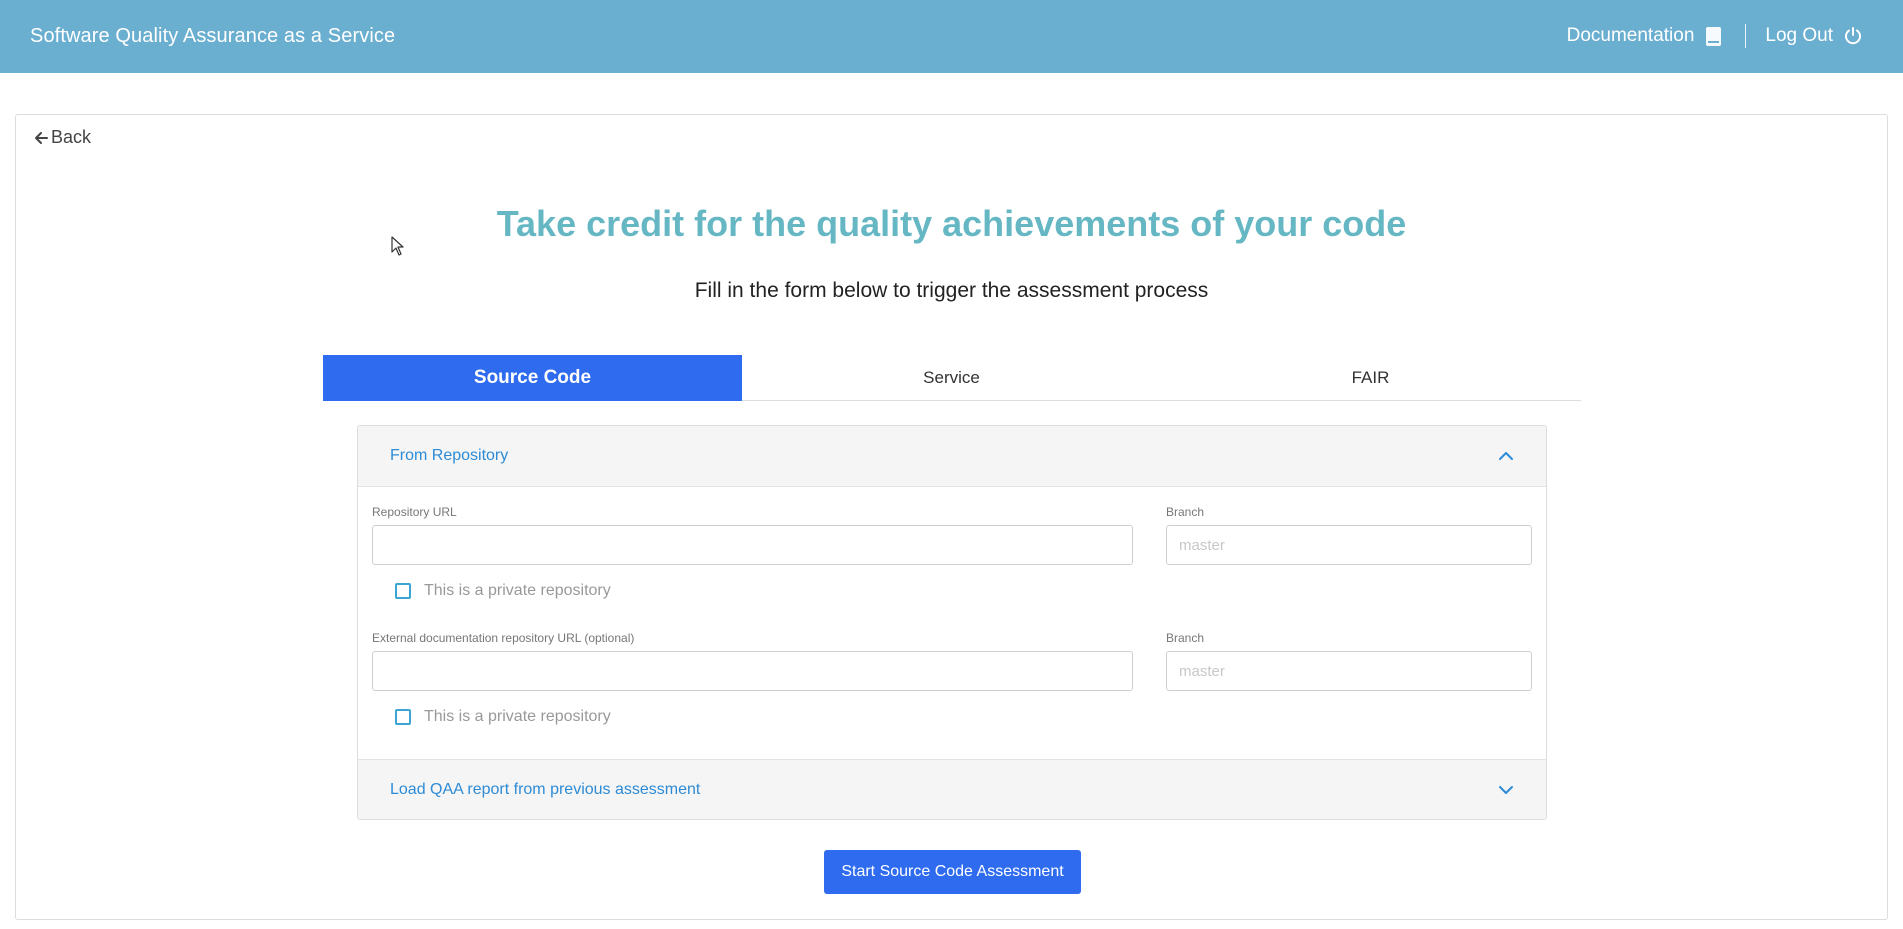 The image size is (1903, 929). What do you see at coordinates (1185, 512) in the screenshot?
I see `branch-label: Branch` at bounding box center [1185, 512].